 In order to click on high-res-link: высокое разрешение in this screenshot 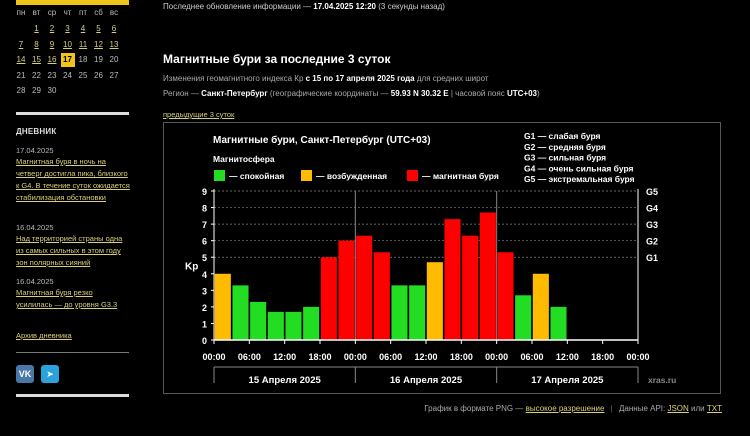, I will do `click(565, 408)`.